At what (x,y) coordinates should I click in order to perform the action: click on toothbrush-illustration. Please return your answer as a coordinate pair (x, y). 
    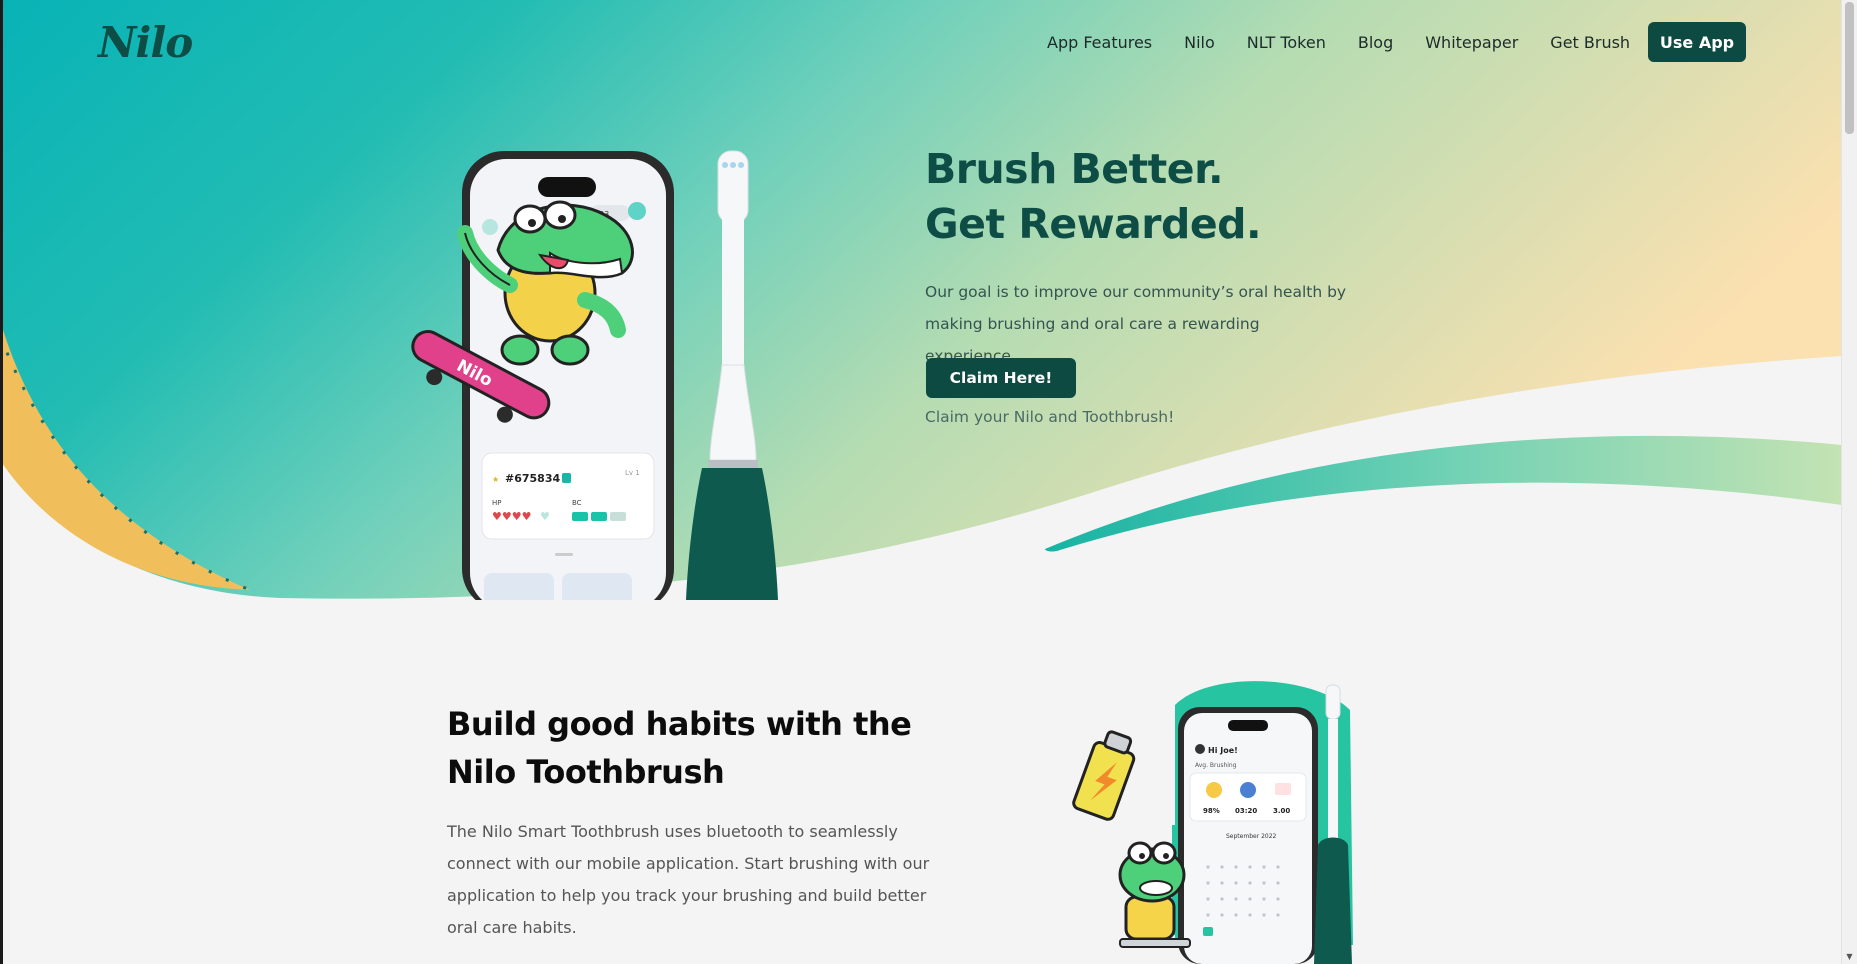
    Looking at the image, I should click on (732, 375).